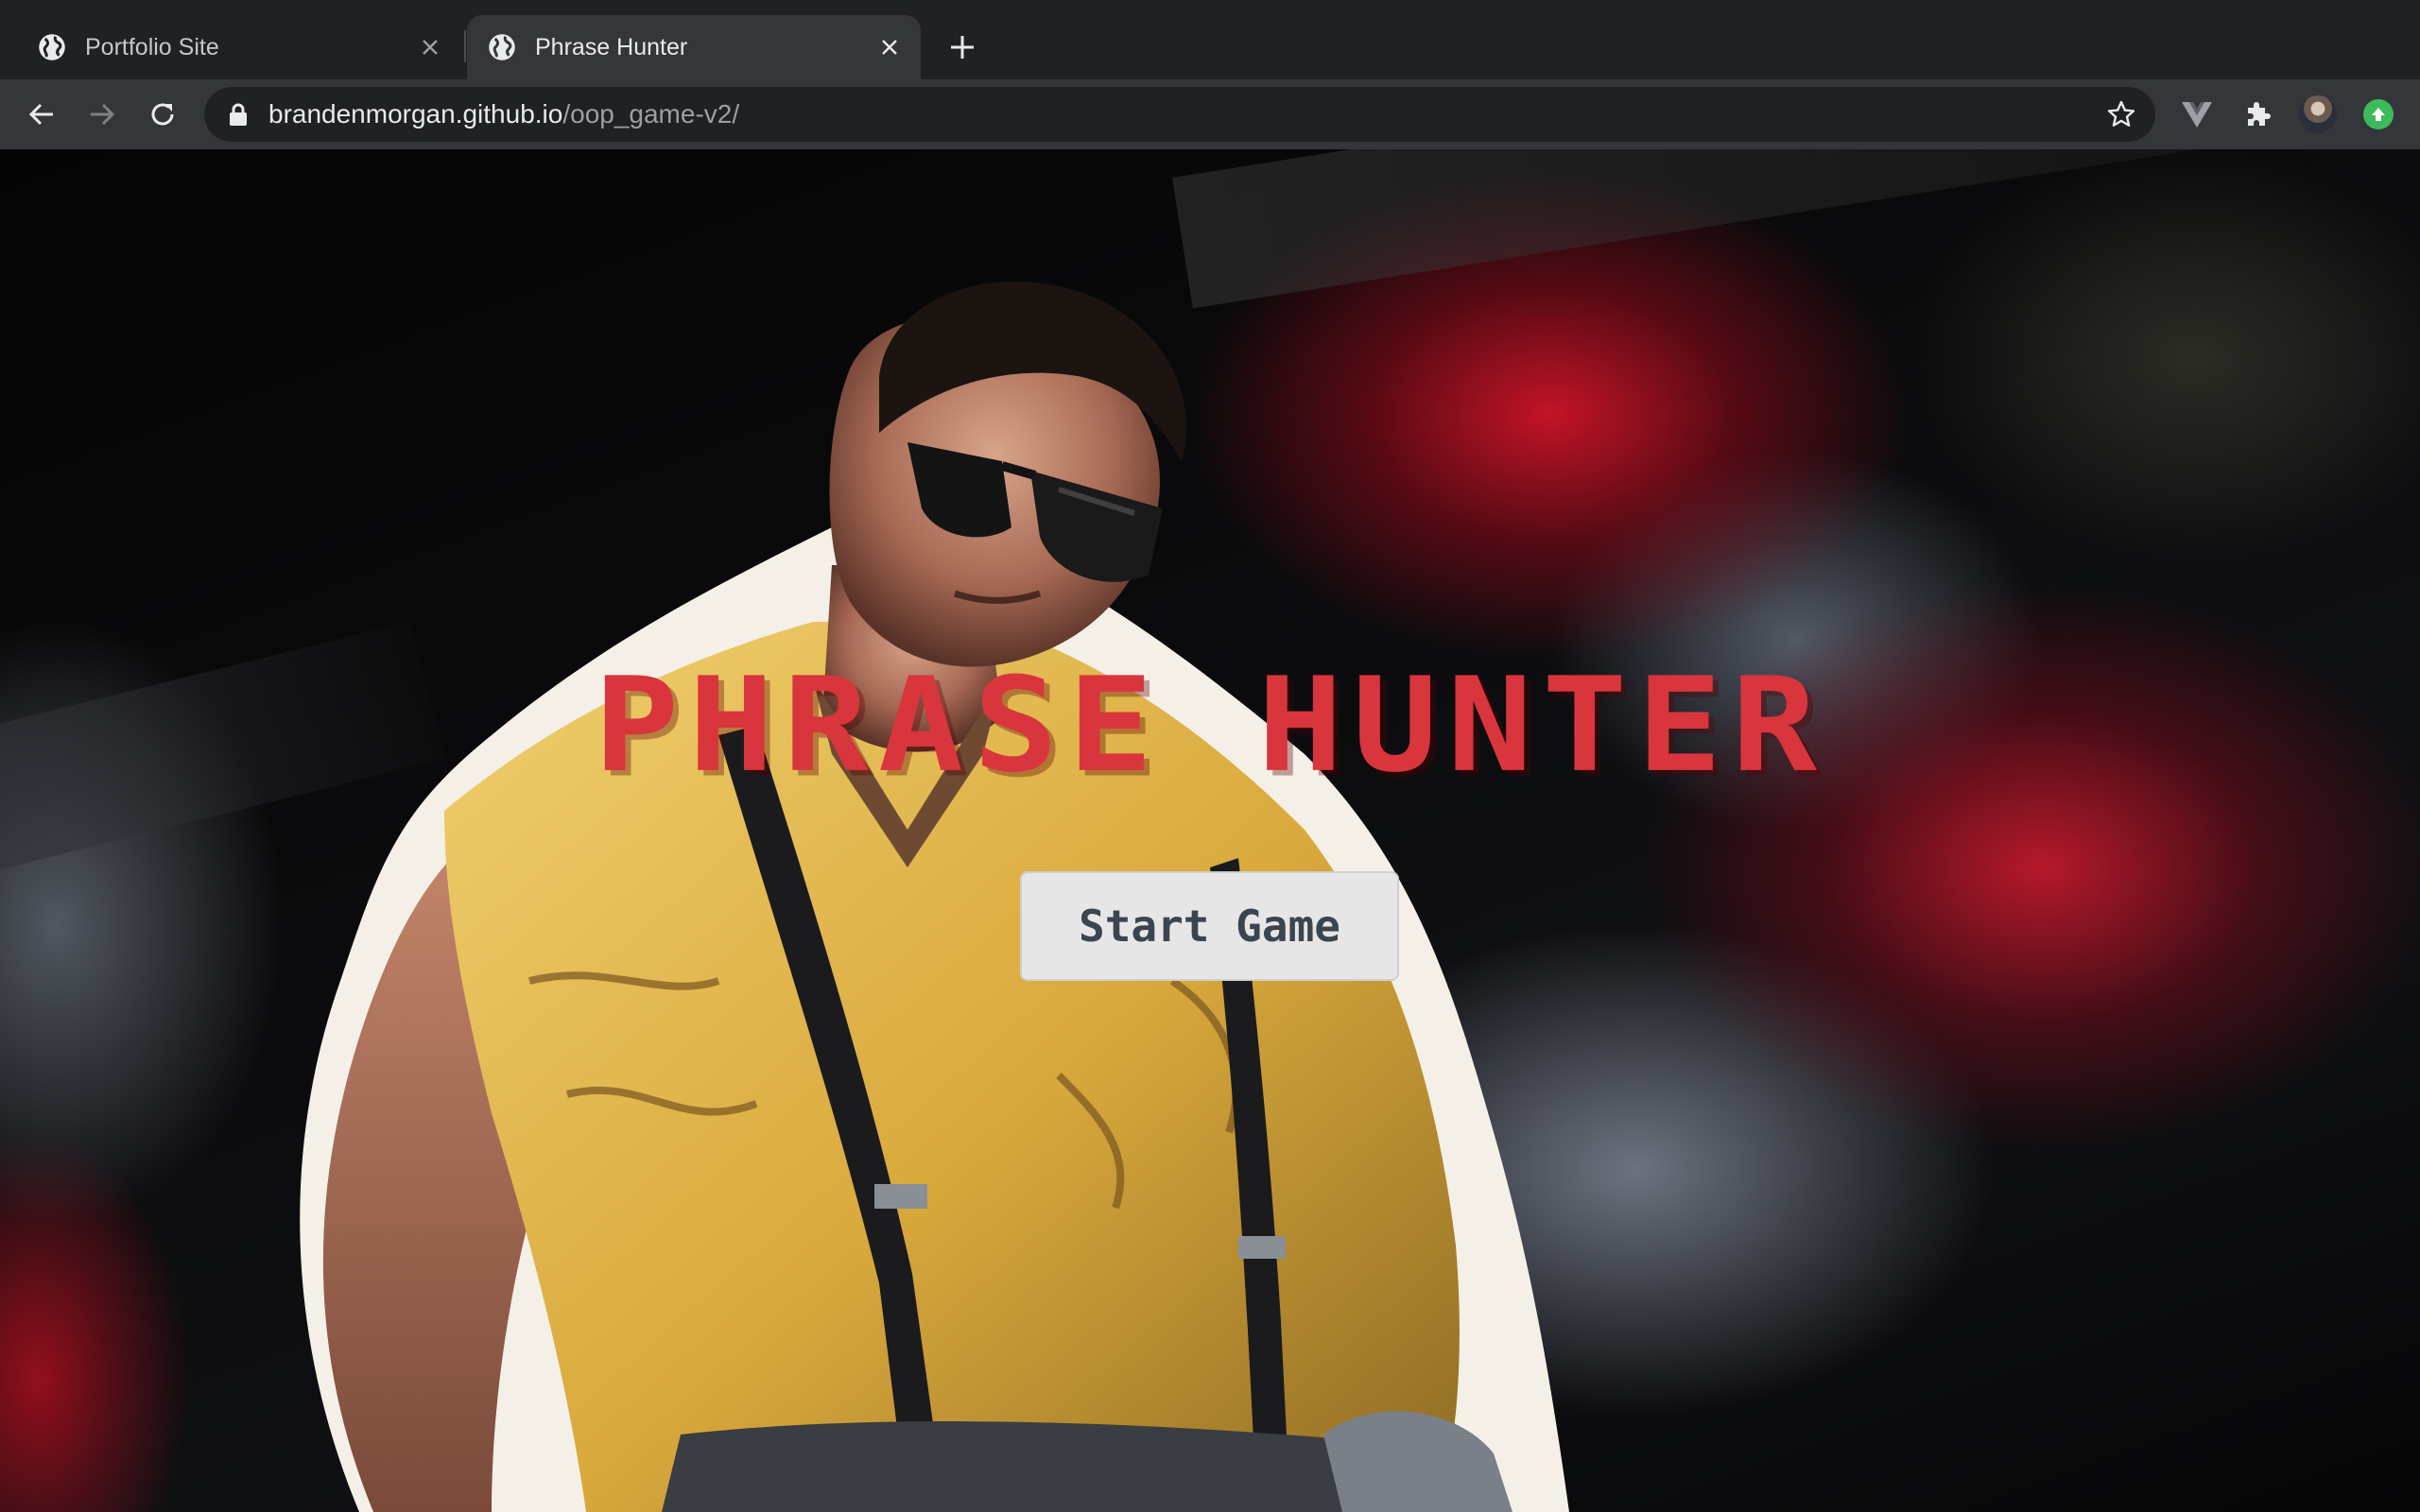 The width and height of the screenshot is (2420, 1512). I want to click on plus-icon, so click(963, 47).